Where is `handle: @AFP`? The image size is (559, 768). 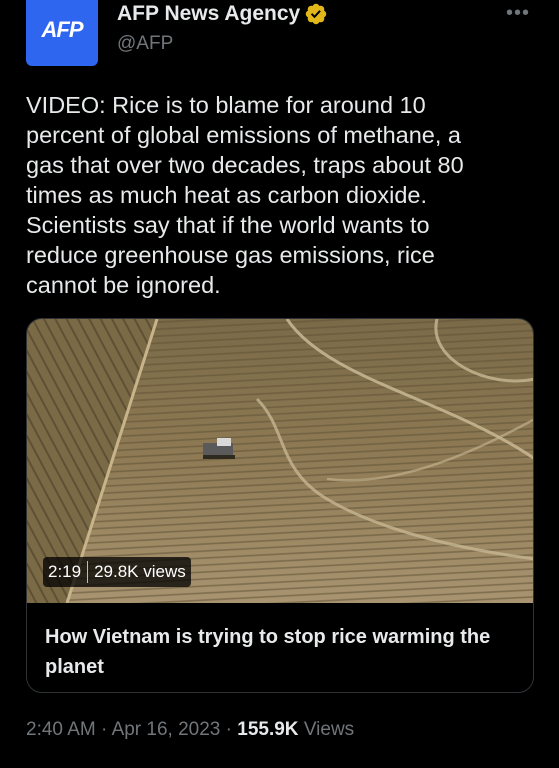
handle: @AFP is located at coordinates (145, 44).